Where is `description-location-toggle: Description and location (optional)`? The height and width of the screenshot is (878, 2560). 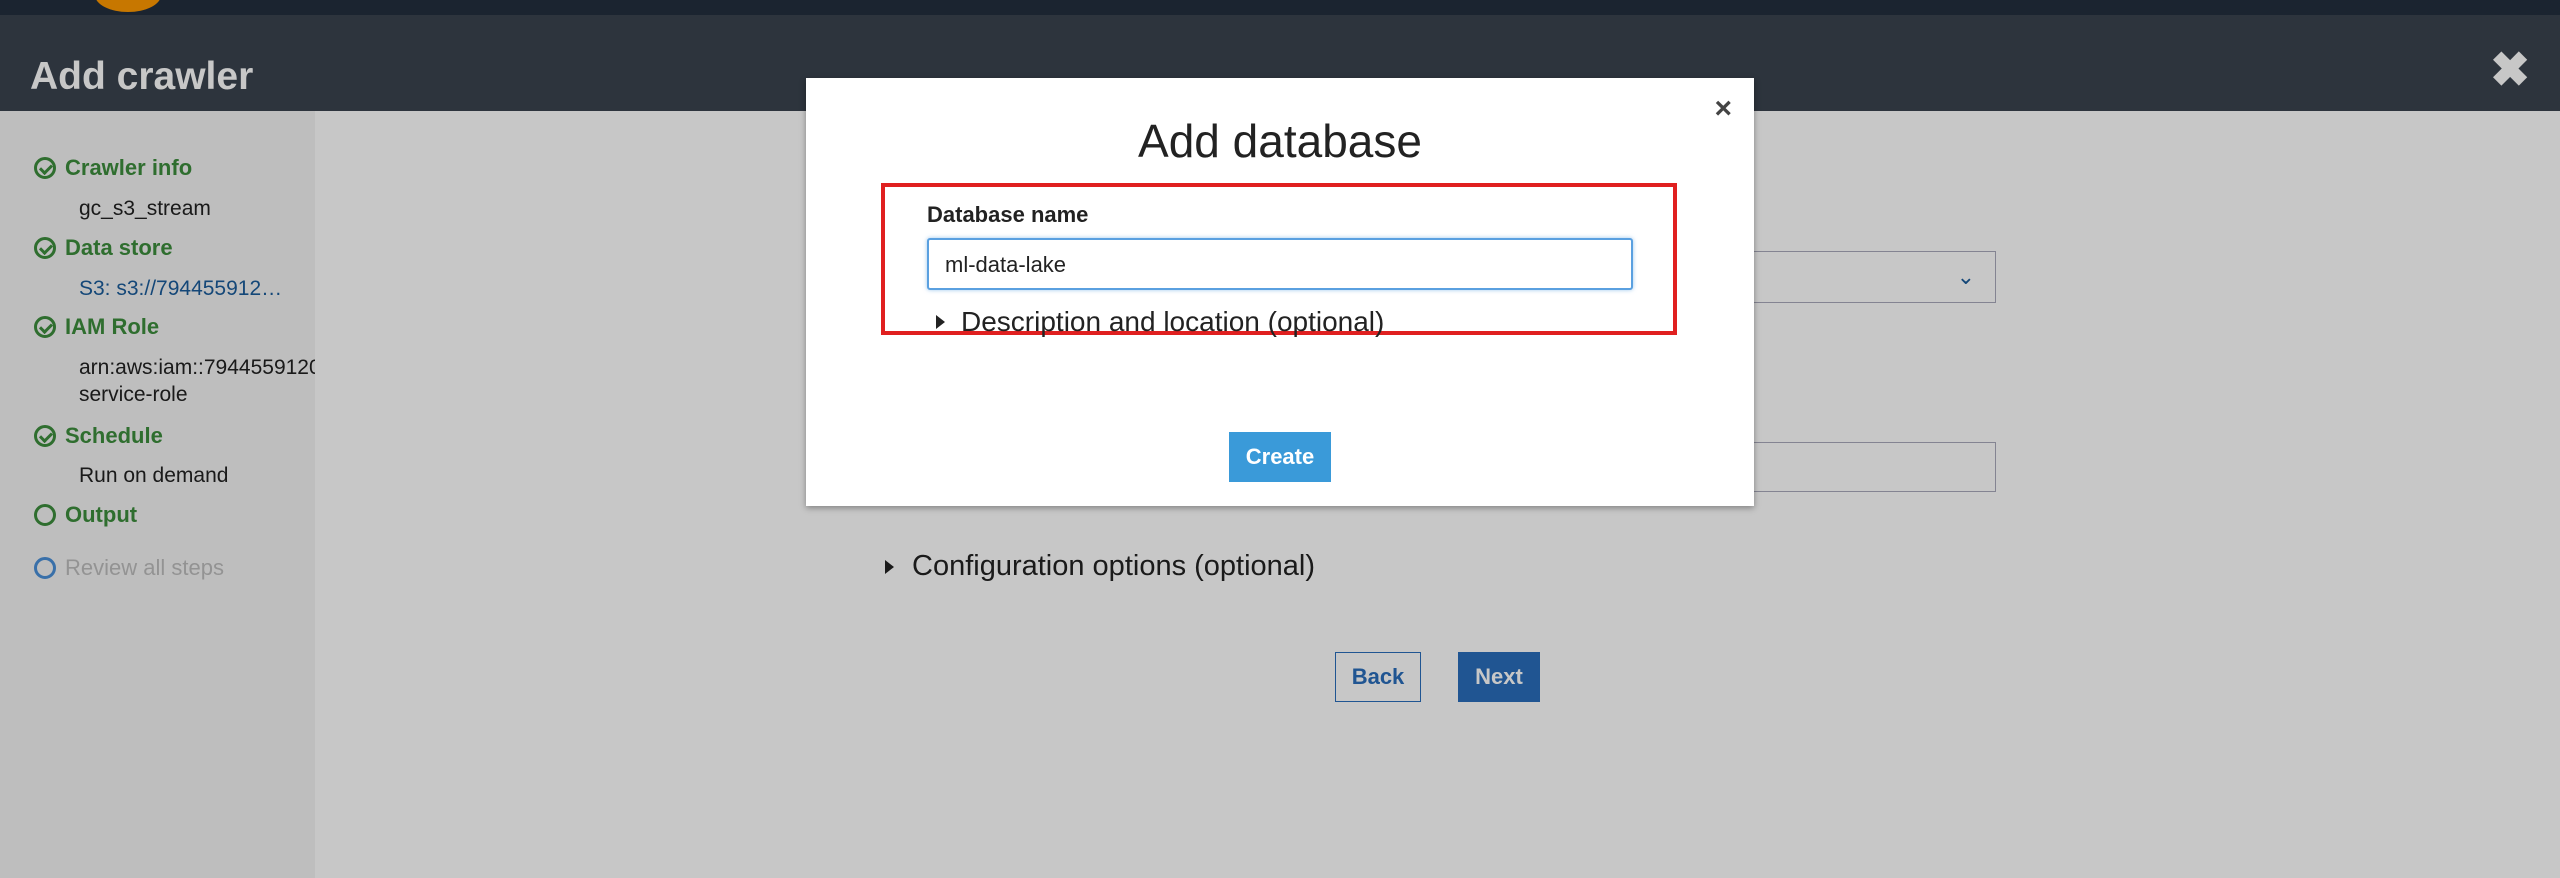
description-location-toggle: Description and location (optional) is located at coordinates (1160, 322).